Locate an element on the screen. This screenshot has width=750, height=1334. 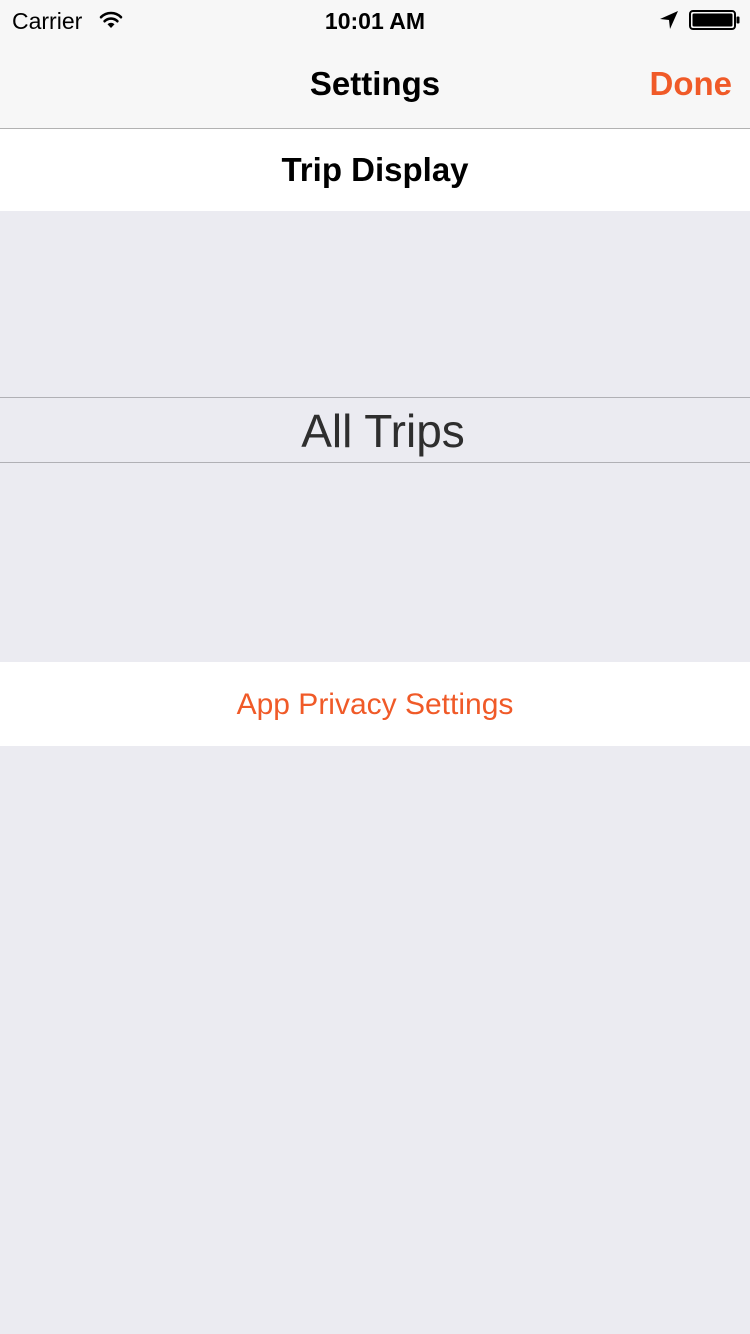
location-arrow-icon is located at coordinates (669, 20).